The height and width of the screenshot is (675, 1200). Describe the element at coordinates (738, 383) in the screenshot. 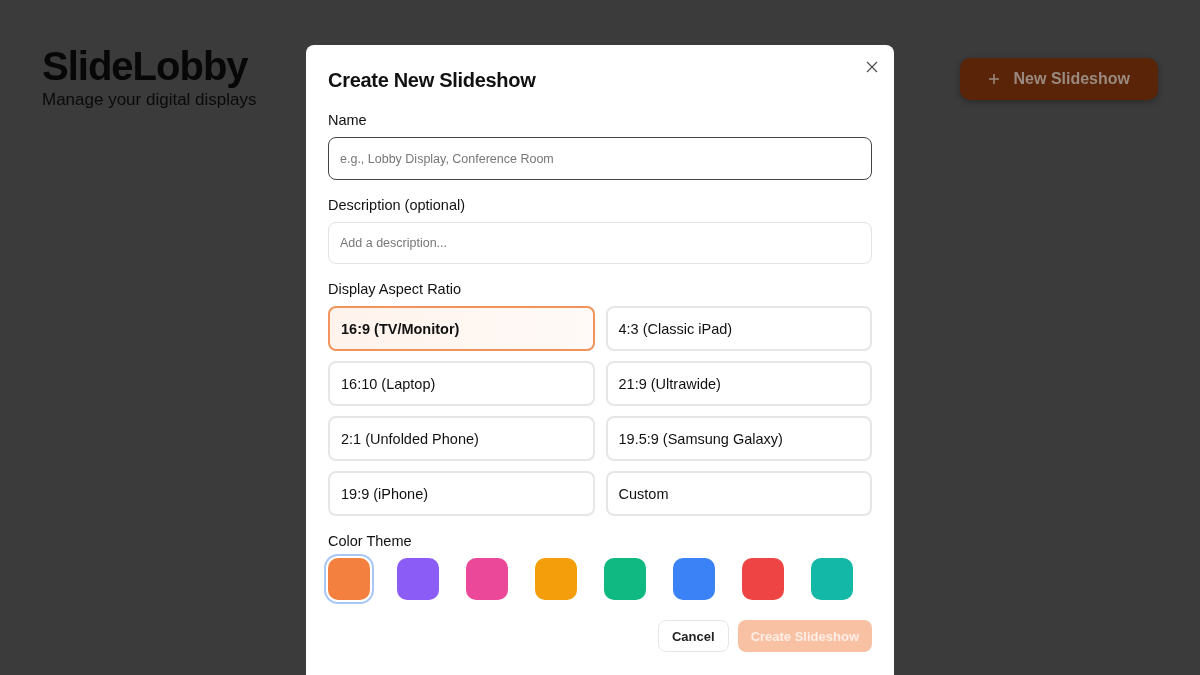

I see `aspect-ratio-option: 21:9 (Ultrawide)` at that location.